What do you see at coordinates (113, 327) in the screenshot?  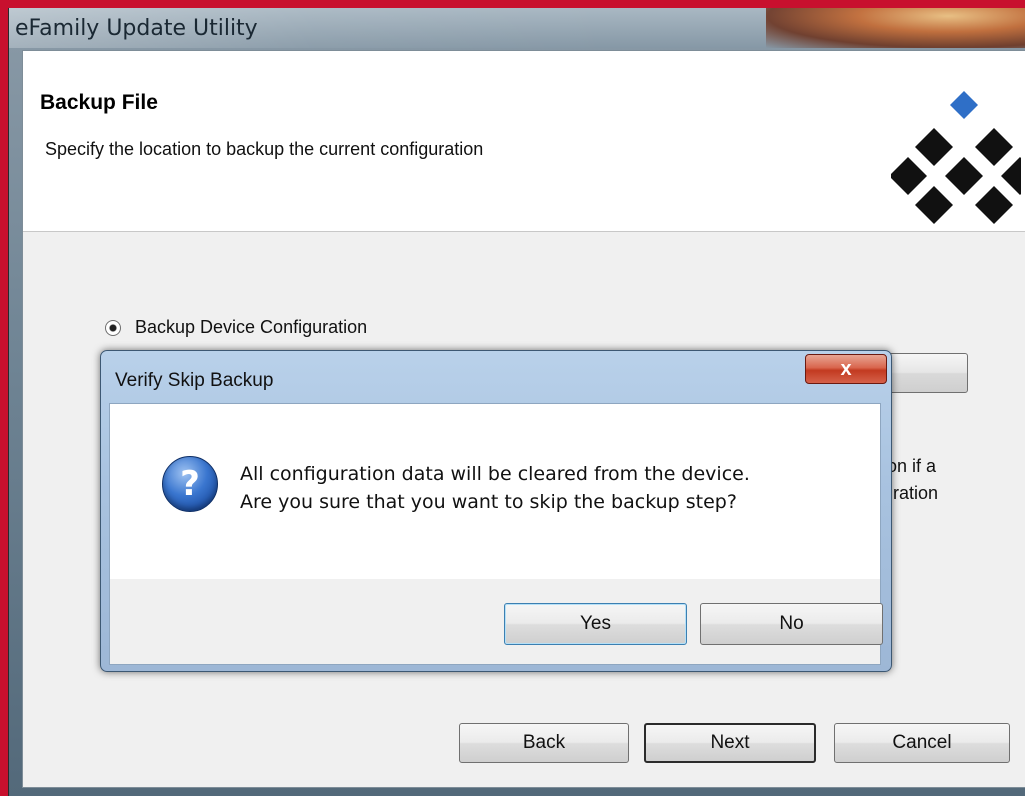 I see `backup-device-radio` at bounding box center [113, 327].